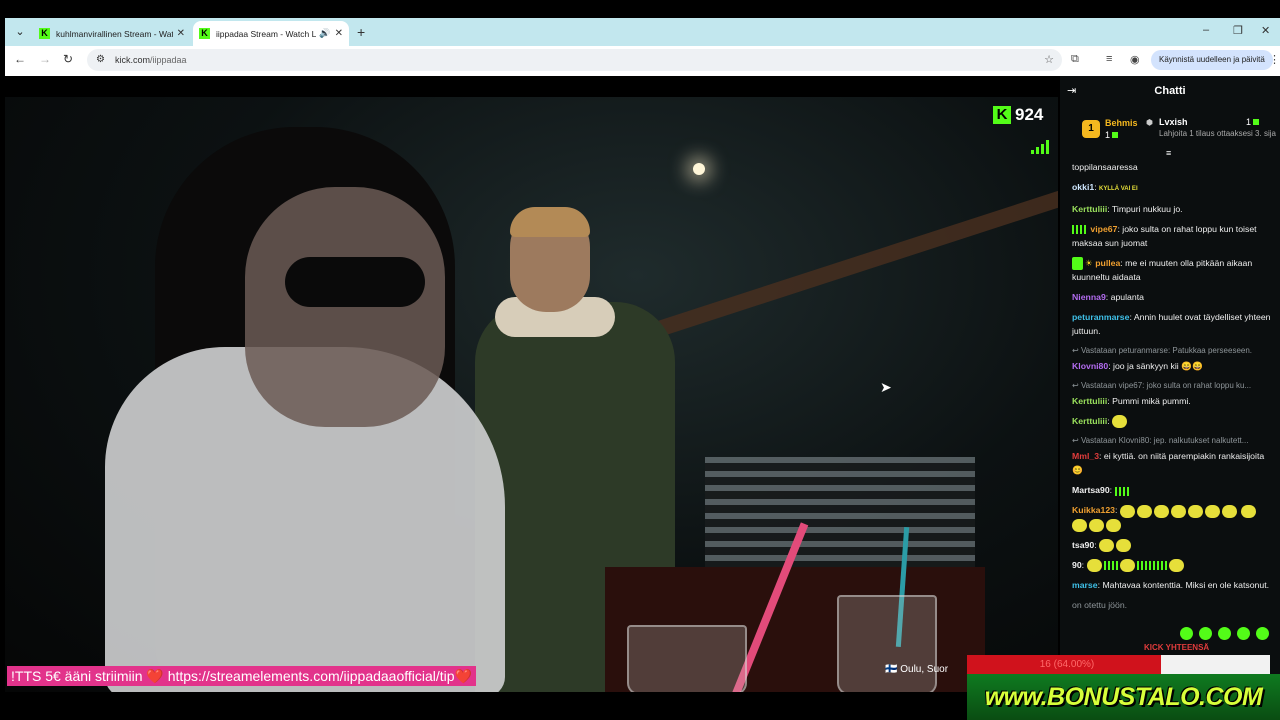 The image size is (1280, 720). Describe the element at coordinates (1121, 123) in the screenshot. I see `leader-first-name: Behmis` at that location.